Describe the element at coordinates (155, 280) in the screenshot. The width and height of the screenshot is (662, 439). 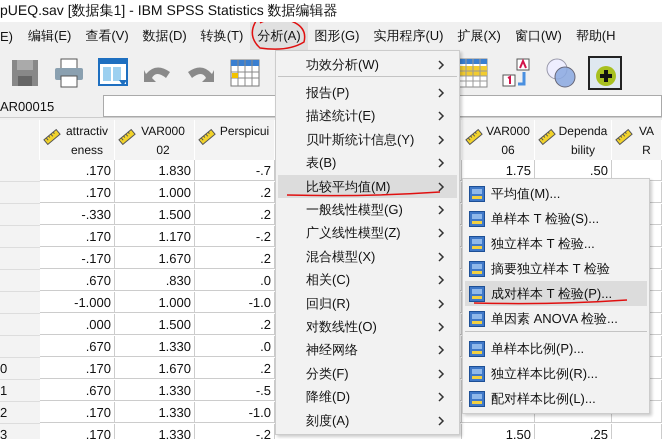
I see `table-cell: .830` at that location.